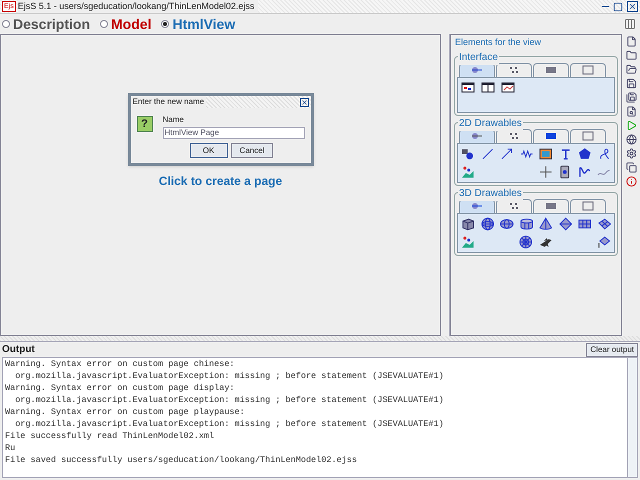 The width and height of the screenshot is (640, 480). I want to click on dialog-button: Cancel, so click(252, 150).